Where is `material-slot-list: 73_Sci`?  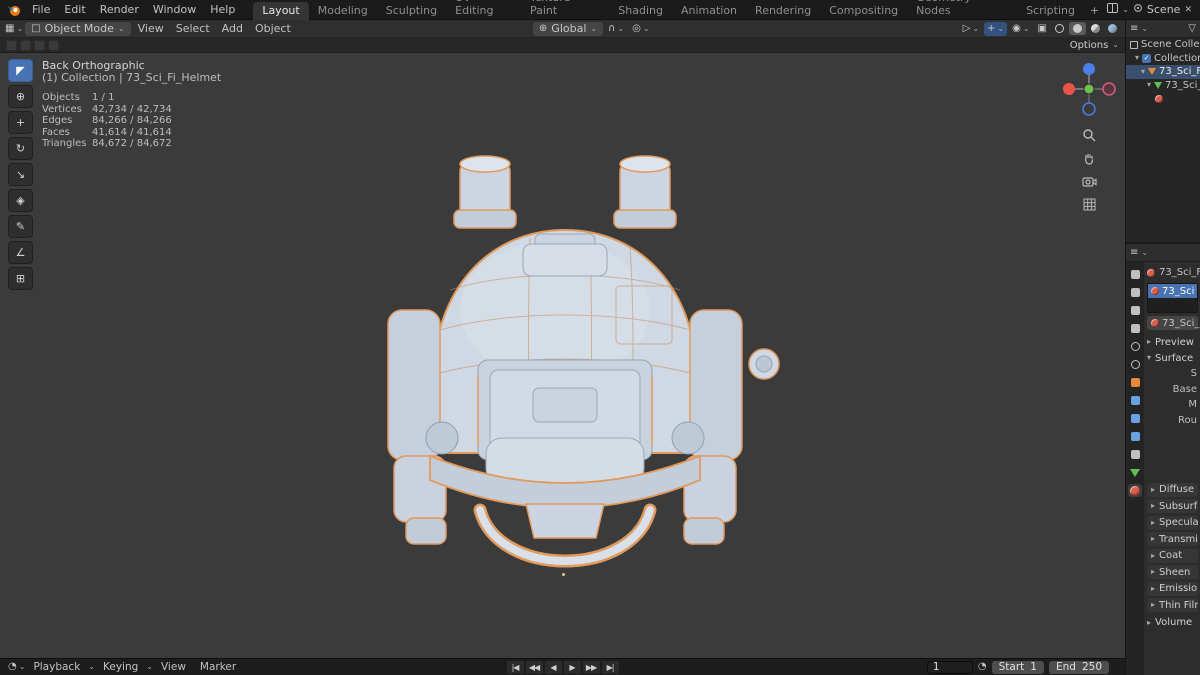
material-slot-list: 73_Sci is located at coordinates (1172, 298).